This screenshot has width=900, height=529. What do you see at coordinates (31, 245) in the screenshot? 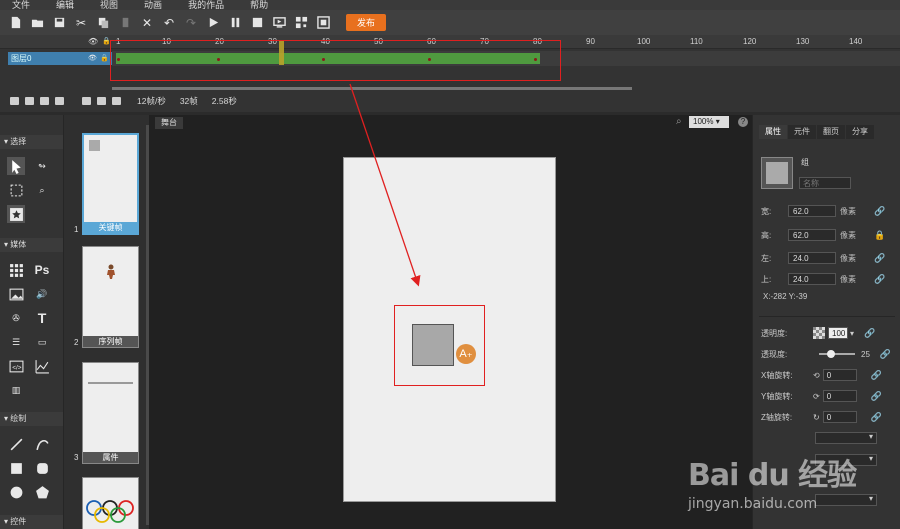
I see `section-header-media: ▾ 媒体` at bounding box center [31, 245].